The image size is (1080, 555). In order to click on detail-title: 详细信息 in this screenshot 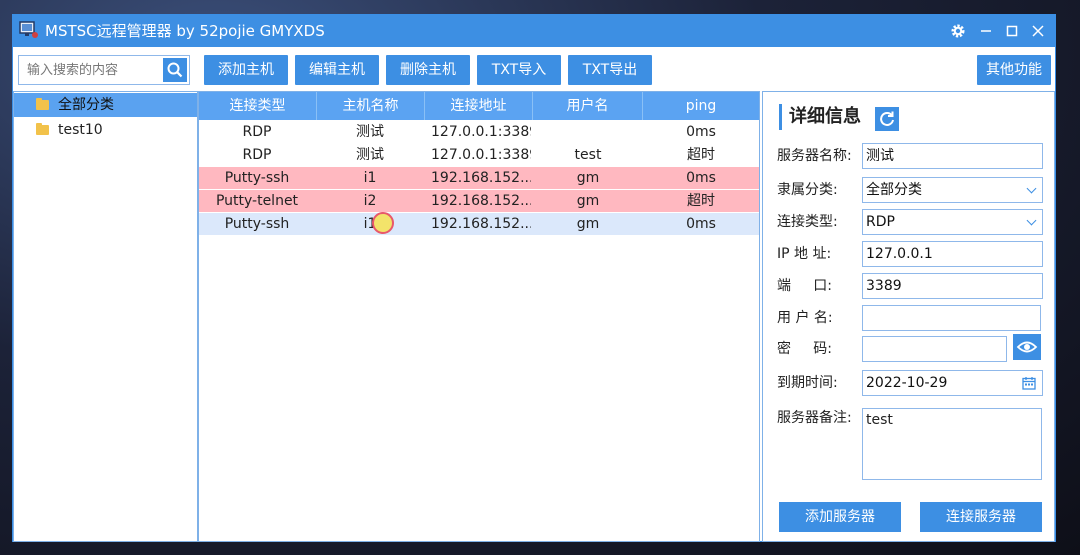, I will do `click(825, 116)`.